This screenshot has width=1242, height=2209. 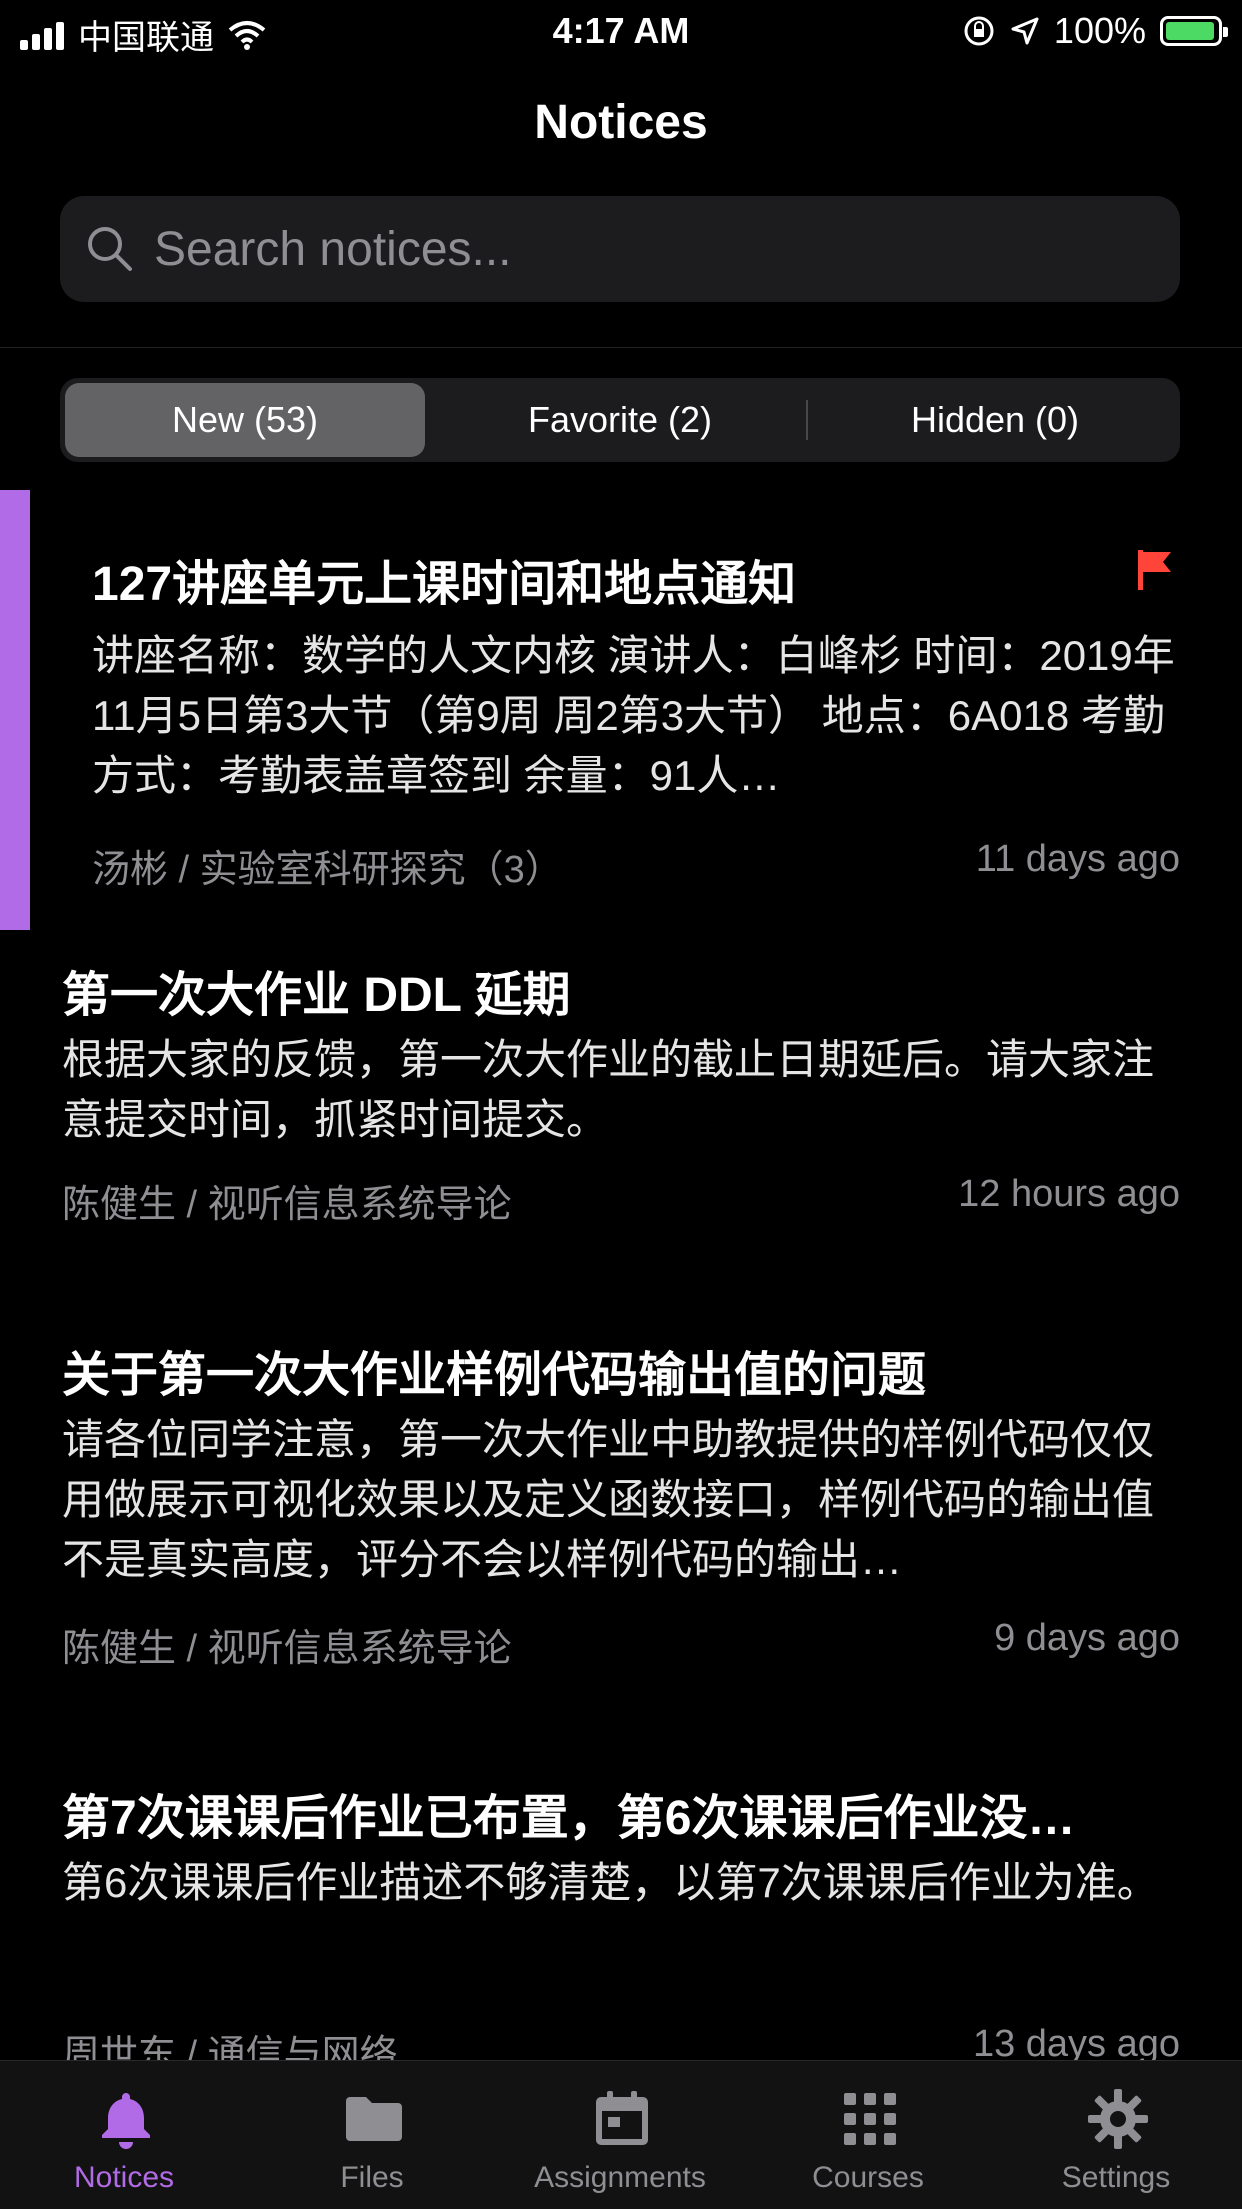 I want to click on battery-percent: 100%, so click(x=1099, y=30).